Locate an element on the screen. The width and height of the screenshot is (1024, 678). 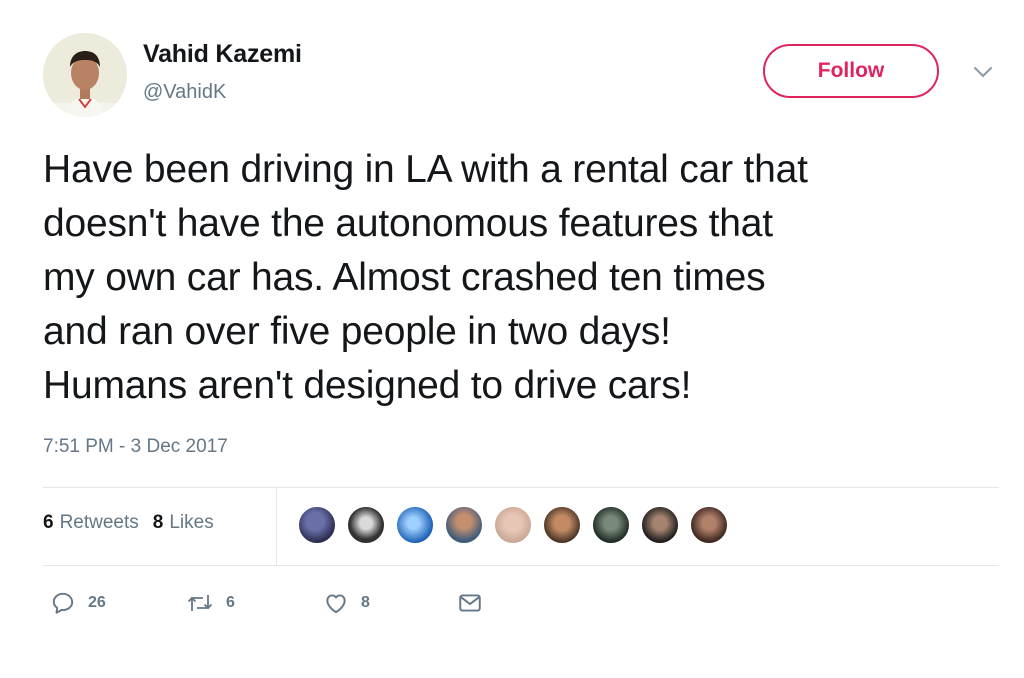
like-action: 8 is located at coordinates (346, 603).